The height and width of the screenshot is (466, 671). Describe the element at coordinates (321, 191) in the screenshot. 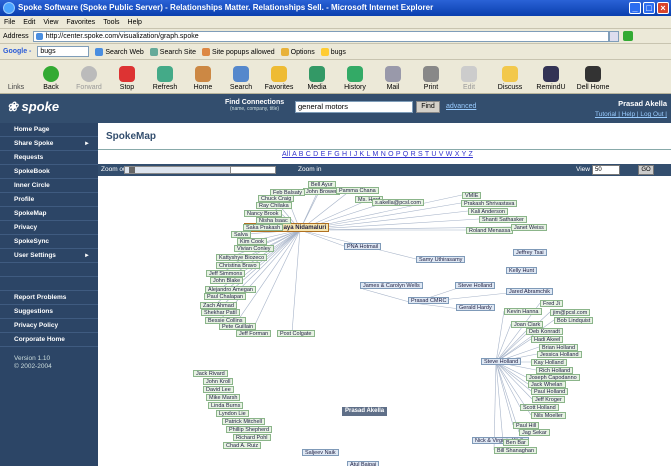

I see `map-node: John Brower` at that location.